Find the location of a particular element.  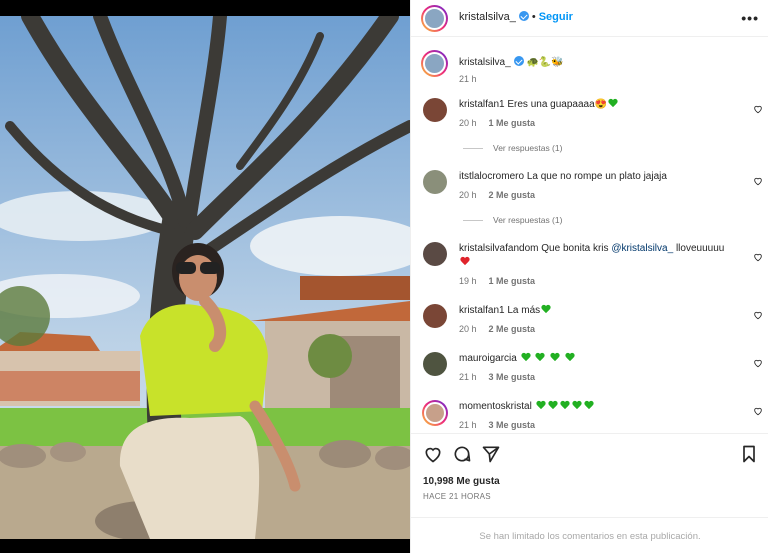

comment-meta: 20 h 1 Me gusta is located at coordinates (497, 123).